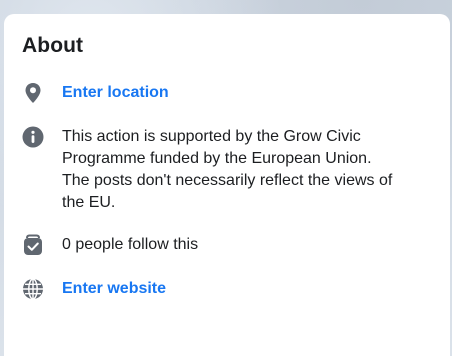 The width and height of the screenshot is (452, 356). I want to click on enter-location-link: Enter location, so click(115, 92).